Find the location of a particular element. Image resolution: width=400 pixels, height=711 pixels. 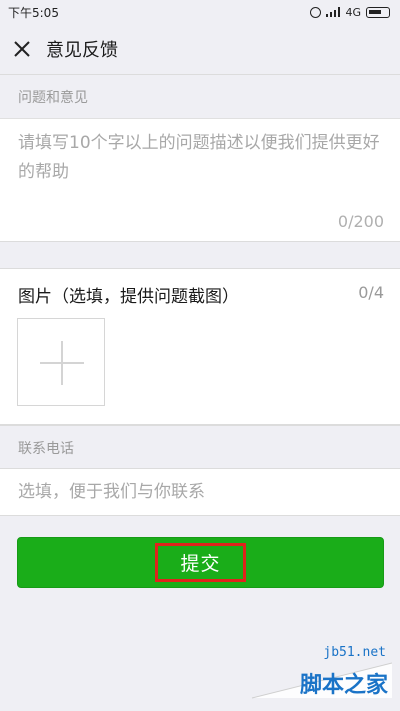

watermark-name: 脚本之家 is located at coordinates (343, 685).